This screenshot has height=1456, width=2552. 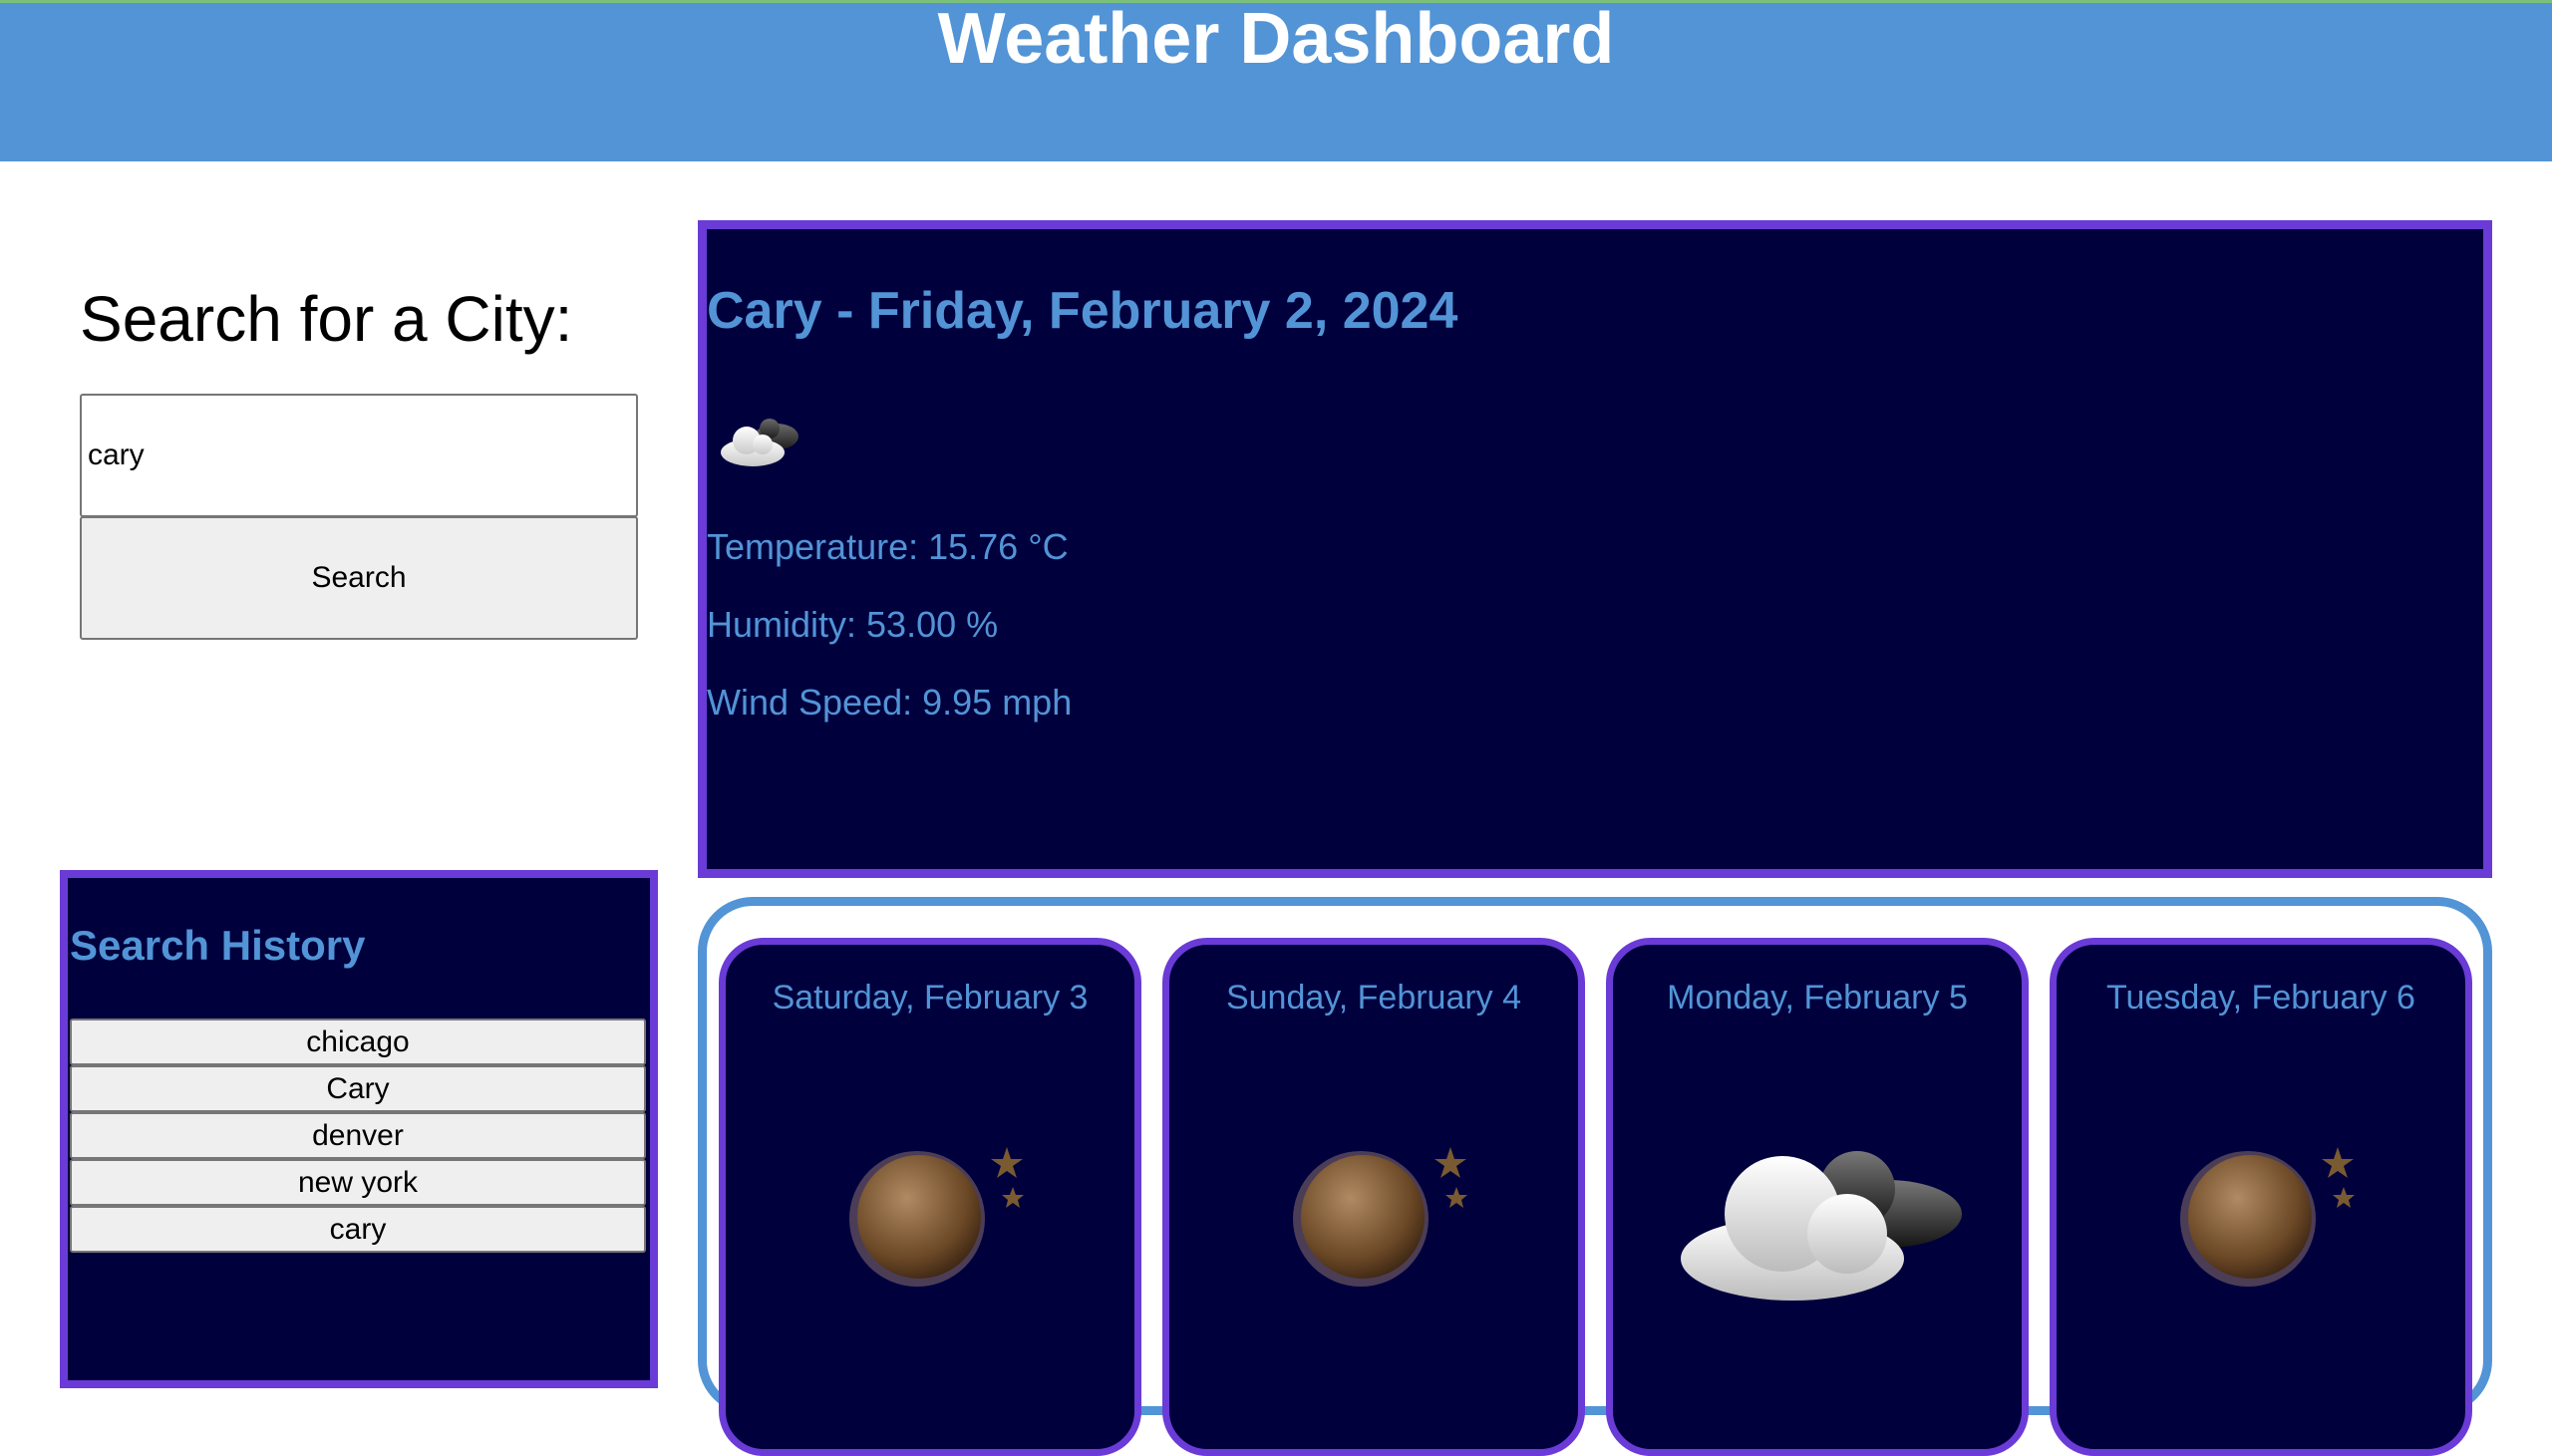 I want to click on forecast-date: Monday, February 5, so click(x=1817, y=998).